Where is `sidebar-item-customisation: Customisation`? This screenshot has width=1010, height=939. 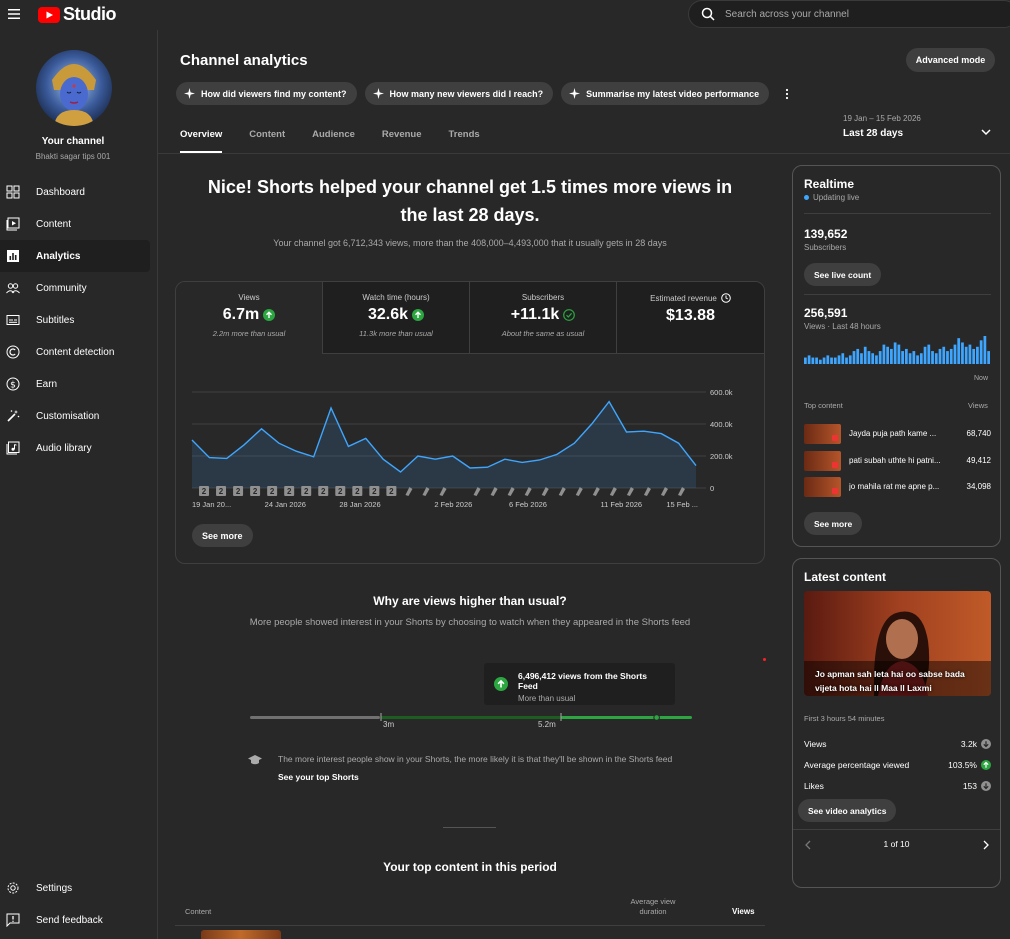 sidebar-item-customisation: Customisation is located at coordinates (79, 416).